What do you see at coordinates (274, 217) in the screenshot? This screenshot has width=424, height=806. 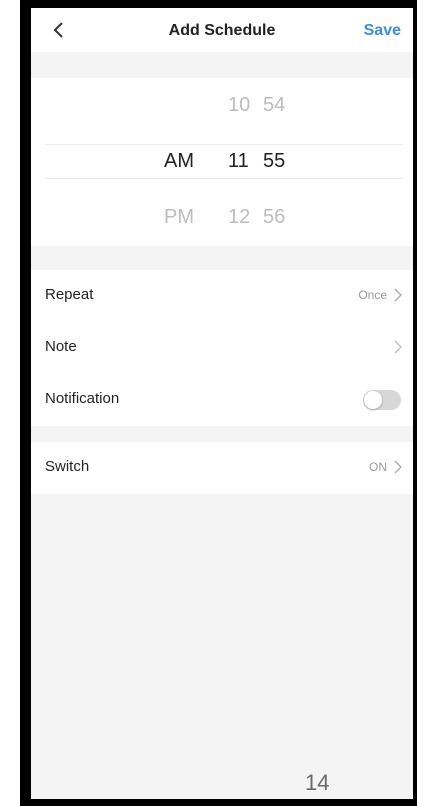 I see `minute-option: 56` at bounding box center [274, 217].